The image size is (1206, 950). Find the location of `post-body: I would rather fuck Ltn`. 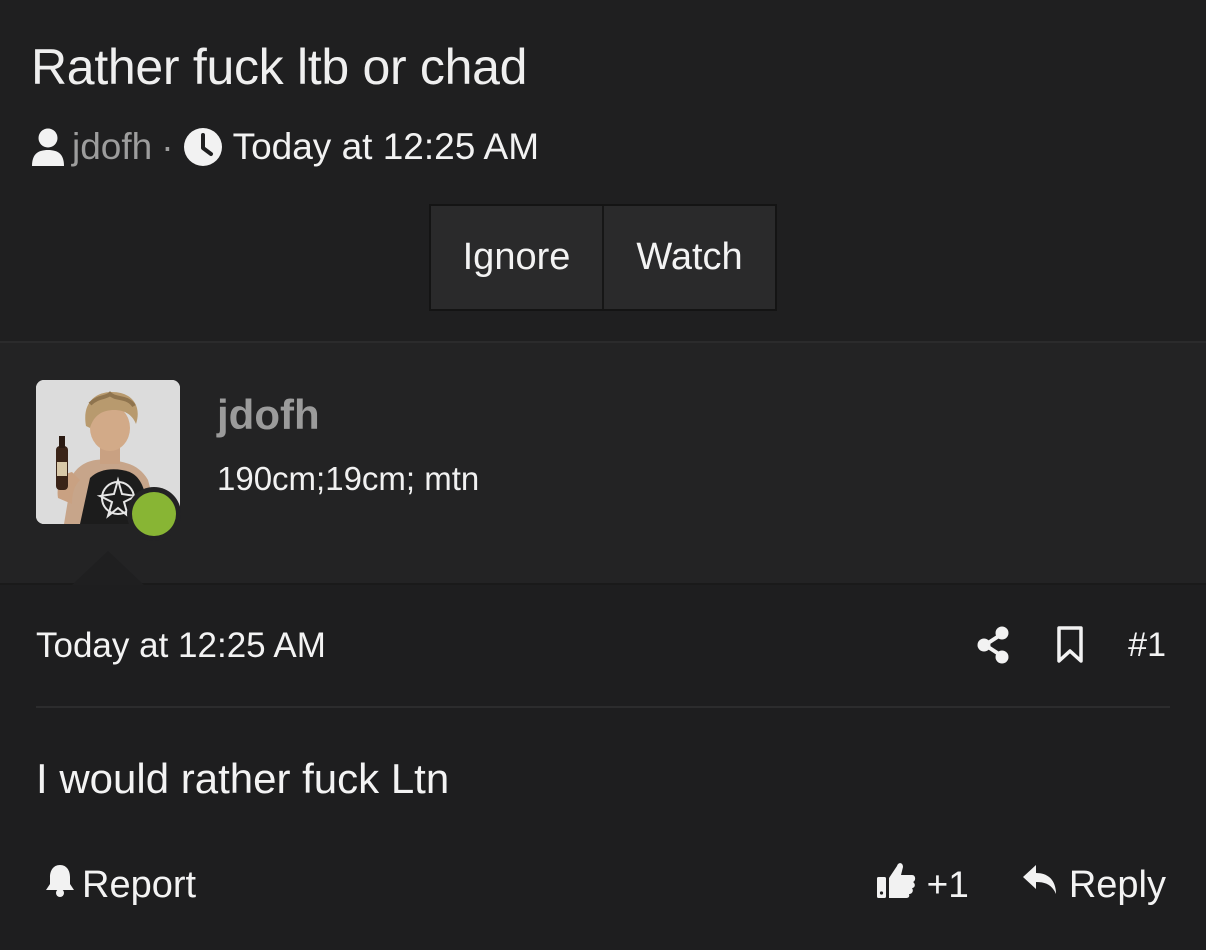

post-body: I would rather fuck Ltn is located at coordinates (243, 778).